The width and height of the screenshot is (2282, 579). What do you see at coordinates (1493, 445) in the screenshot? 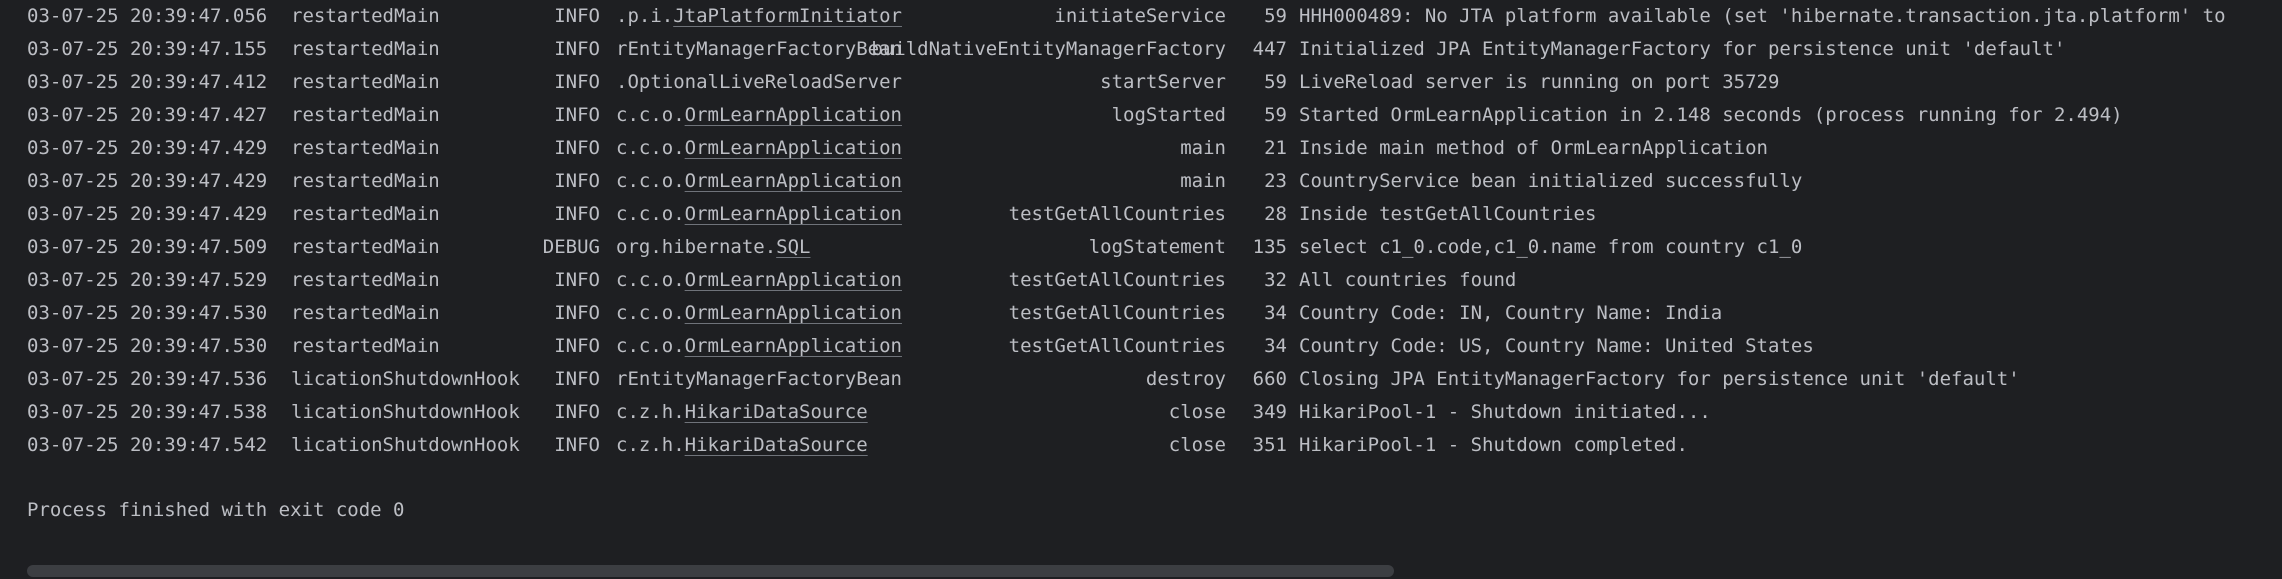
I see `log-message: HikariPool-1 - Shutdown completed.` at bounding box center [1493, 445].